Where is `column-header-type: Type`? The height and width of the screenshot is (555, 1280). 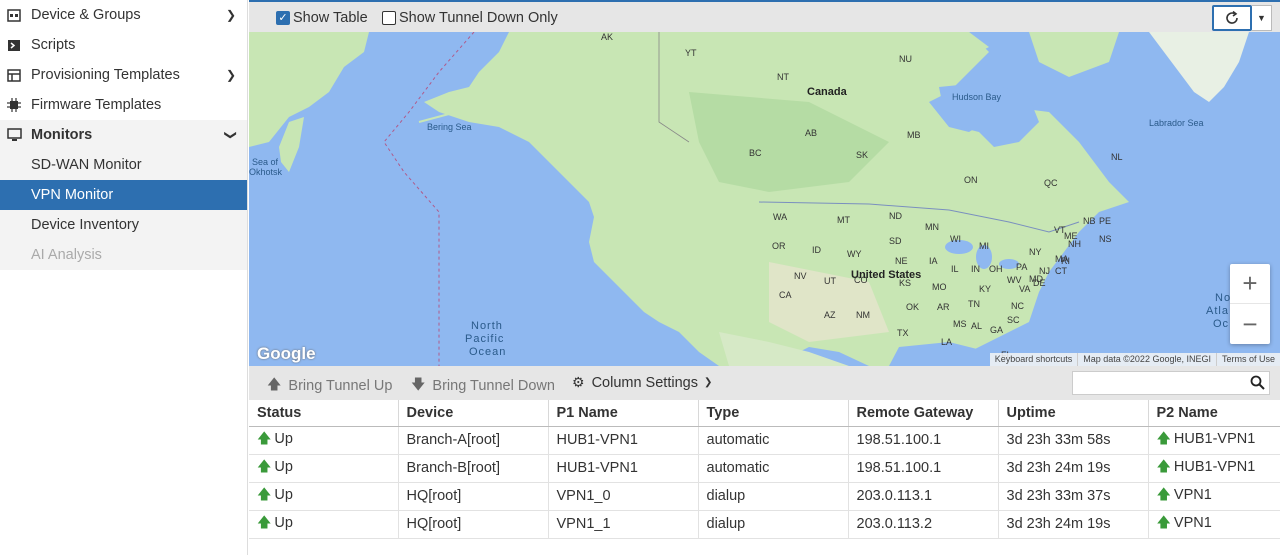 column-header-type: Type is located at coordinates (773, 413).